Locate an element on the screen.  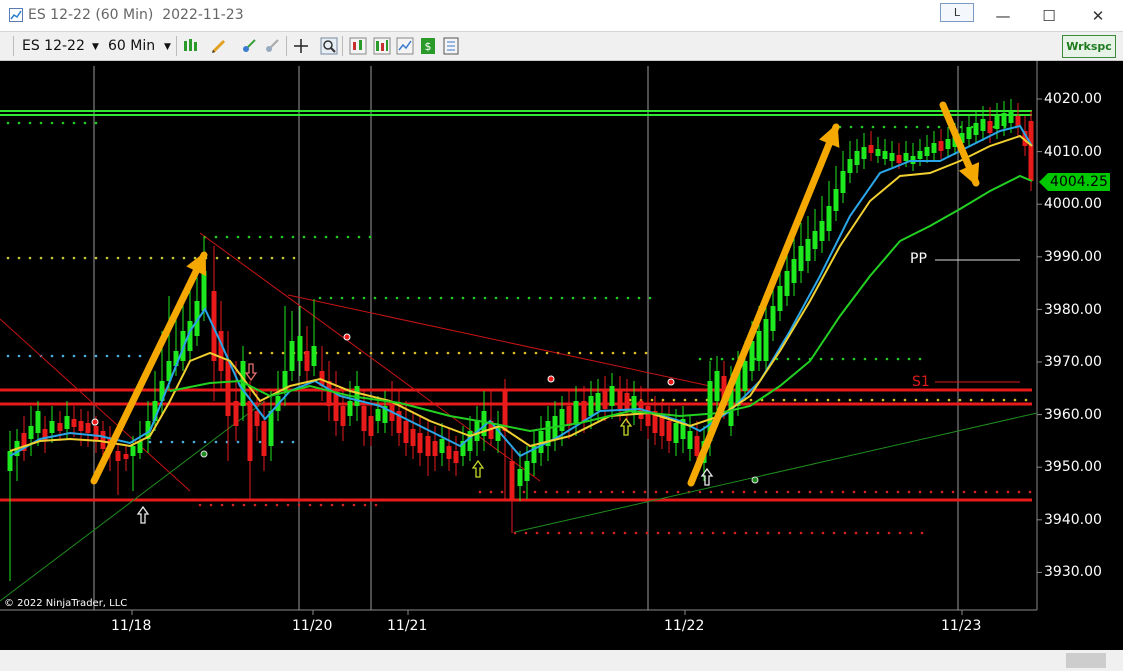
properties-icon is located at coordinates (451, 46).